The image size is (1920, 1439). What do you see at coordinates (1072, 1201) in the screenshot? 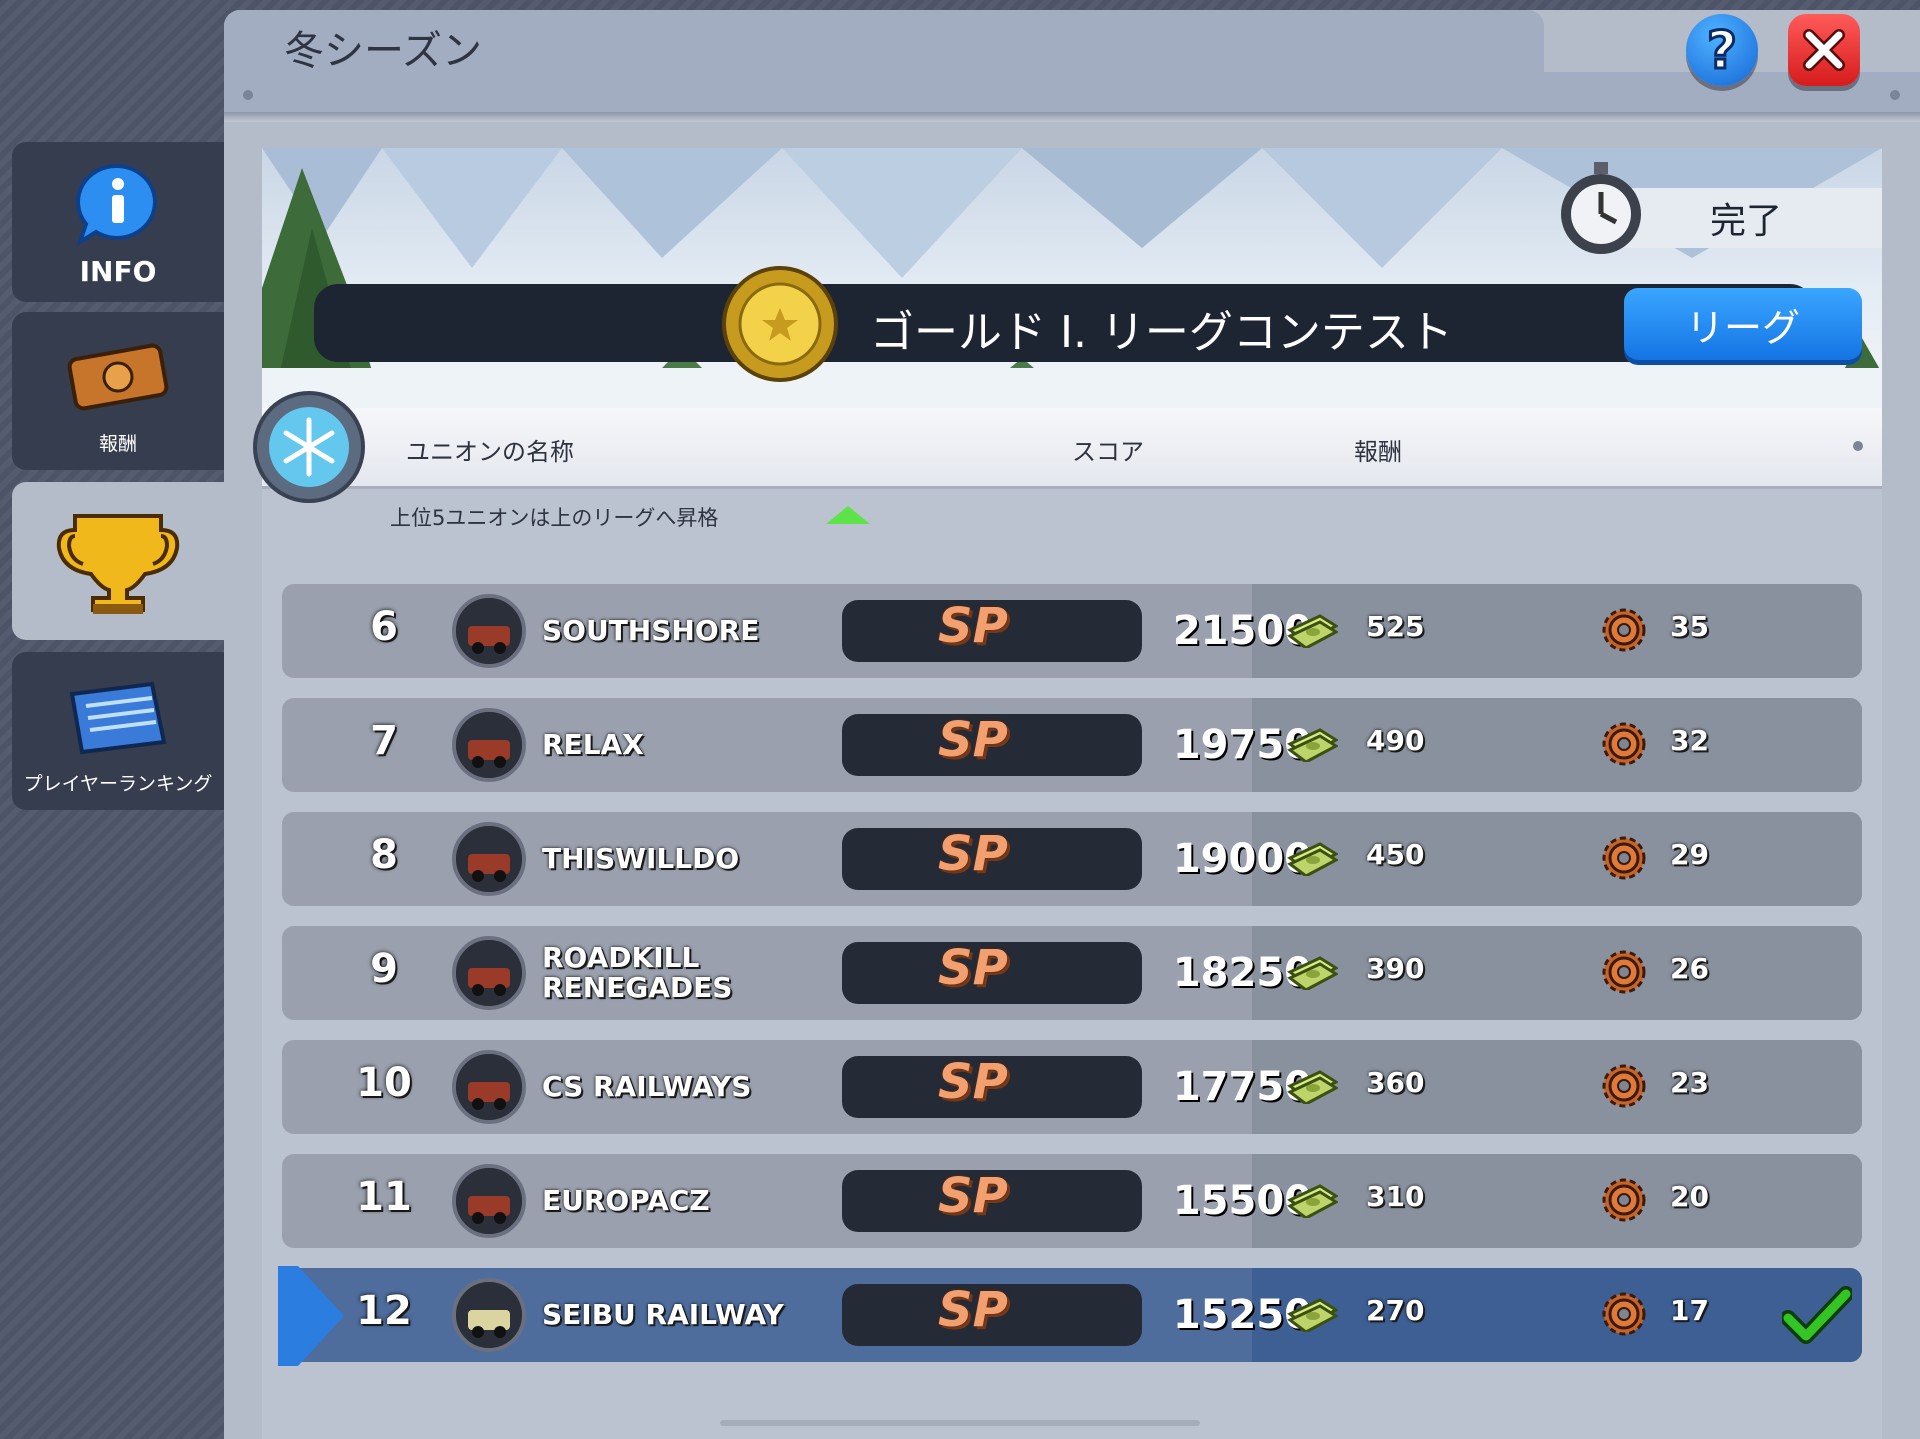
I see `table-row: 11 EUROPACZ SP 15500 310 20` at bounding box center [1072, 1201].